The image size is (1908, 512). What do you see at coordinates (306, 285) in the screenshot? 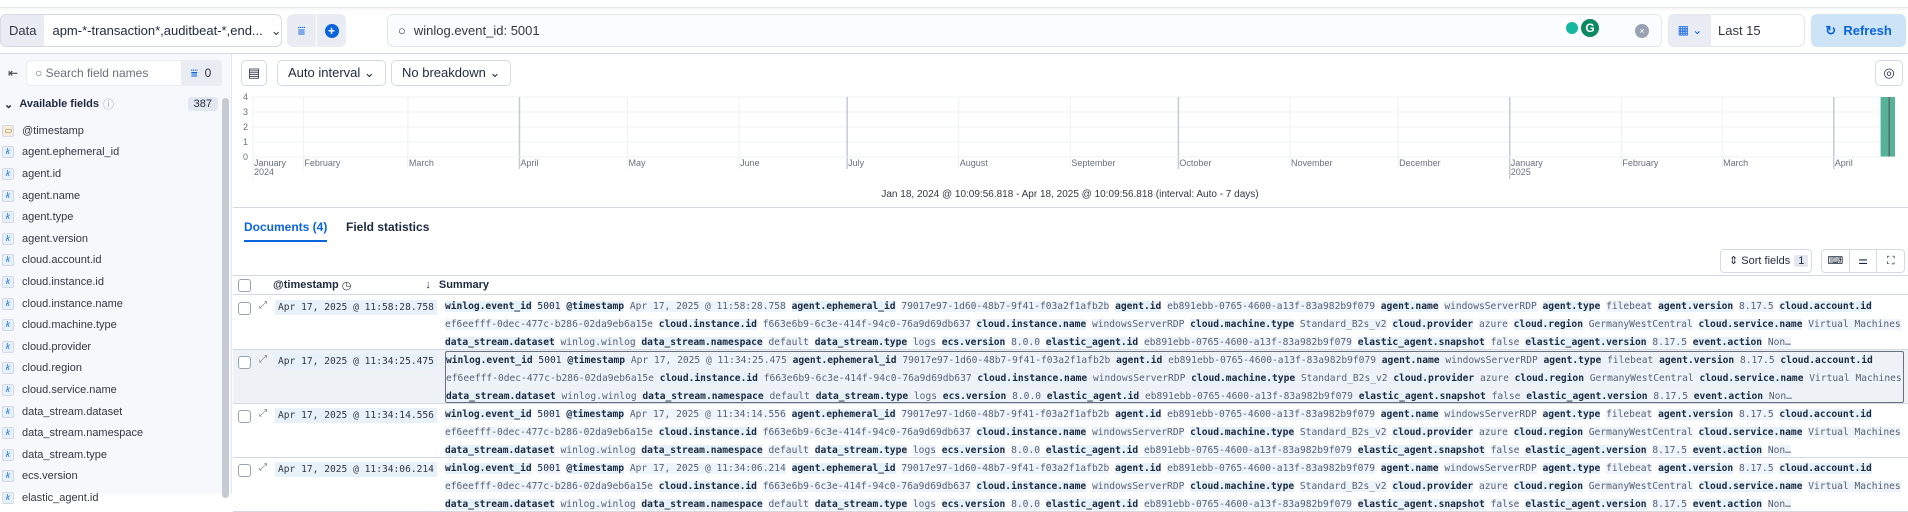
I see `column-header-timestamp: @timestamp` at bounding box center [306, 285].